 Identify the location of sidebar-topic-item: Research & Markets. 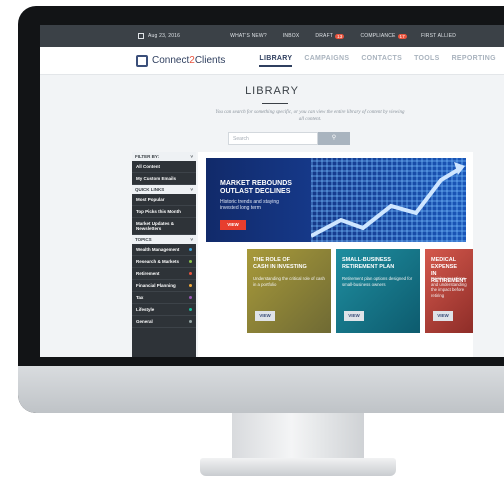
(164, 262).